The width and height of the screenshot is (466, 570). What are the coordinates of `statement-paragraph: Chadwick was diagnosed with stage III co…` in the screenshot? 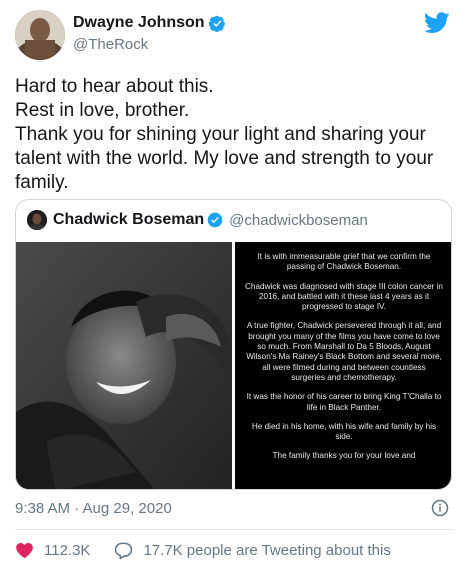 It's located at (344, 296).